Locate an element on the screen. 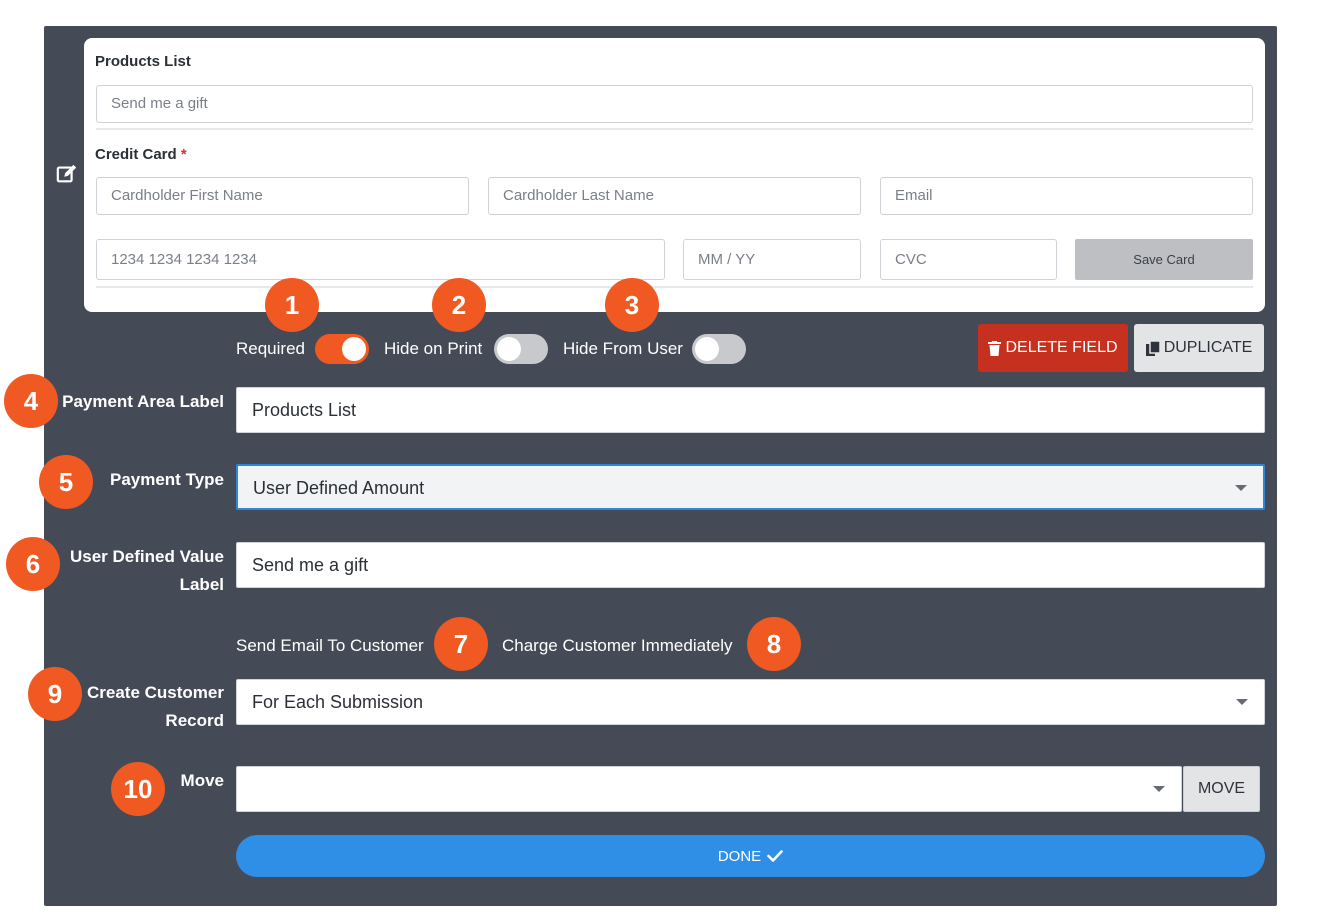 The height and width of the screenshot is (923, 1323). done-label: DONE is located at coordinates (739, 856).